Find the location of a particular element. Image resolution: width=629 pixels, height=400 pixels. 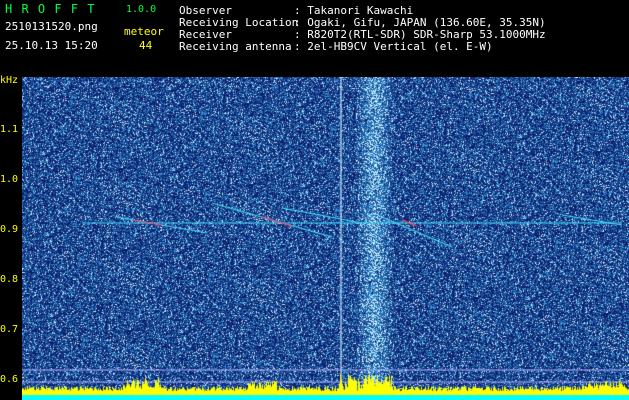

meteor-count-label: meteor is located at coordinates (144, 31).